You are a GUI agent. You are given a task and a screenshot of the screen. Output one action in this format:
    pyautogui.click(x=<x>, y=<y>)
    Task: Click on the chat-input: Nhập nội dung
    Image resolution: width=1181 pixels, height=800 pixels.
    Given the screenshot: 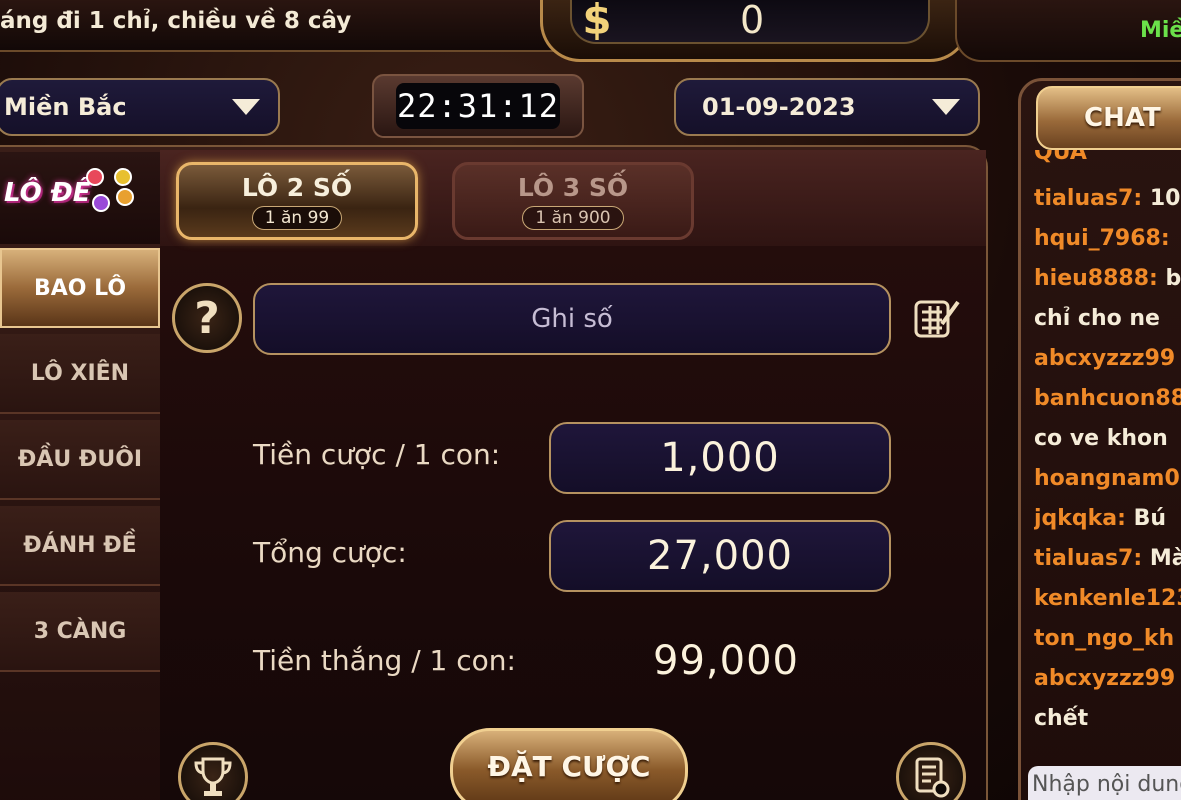 What is the action you would take?
    pyautogui.click(x=1104, y=783)
    